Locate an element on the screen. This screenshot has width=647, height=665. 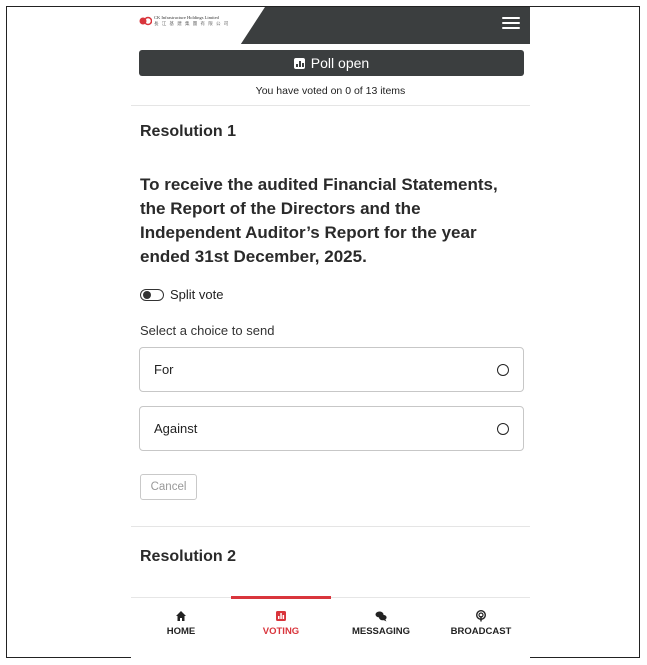
choice-for: For is located at coordinates (331, 369).